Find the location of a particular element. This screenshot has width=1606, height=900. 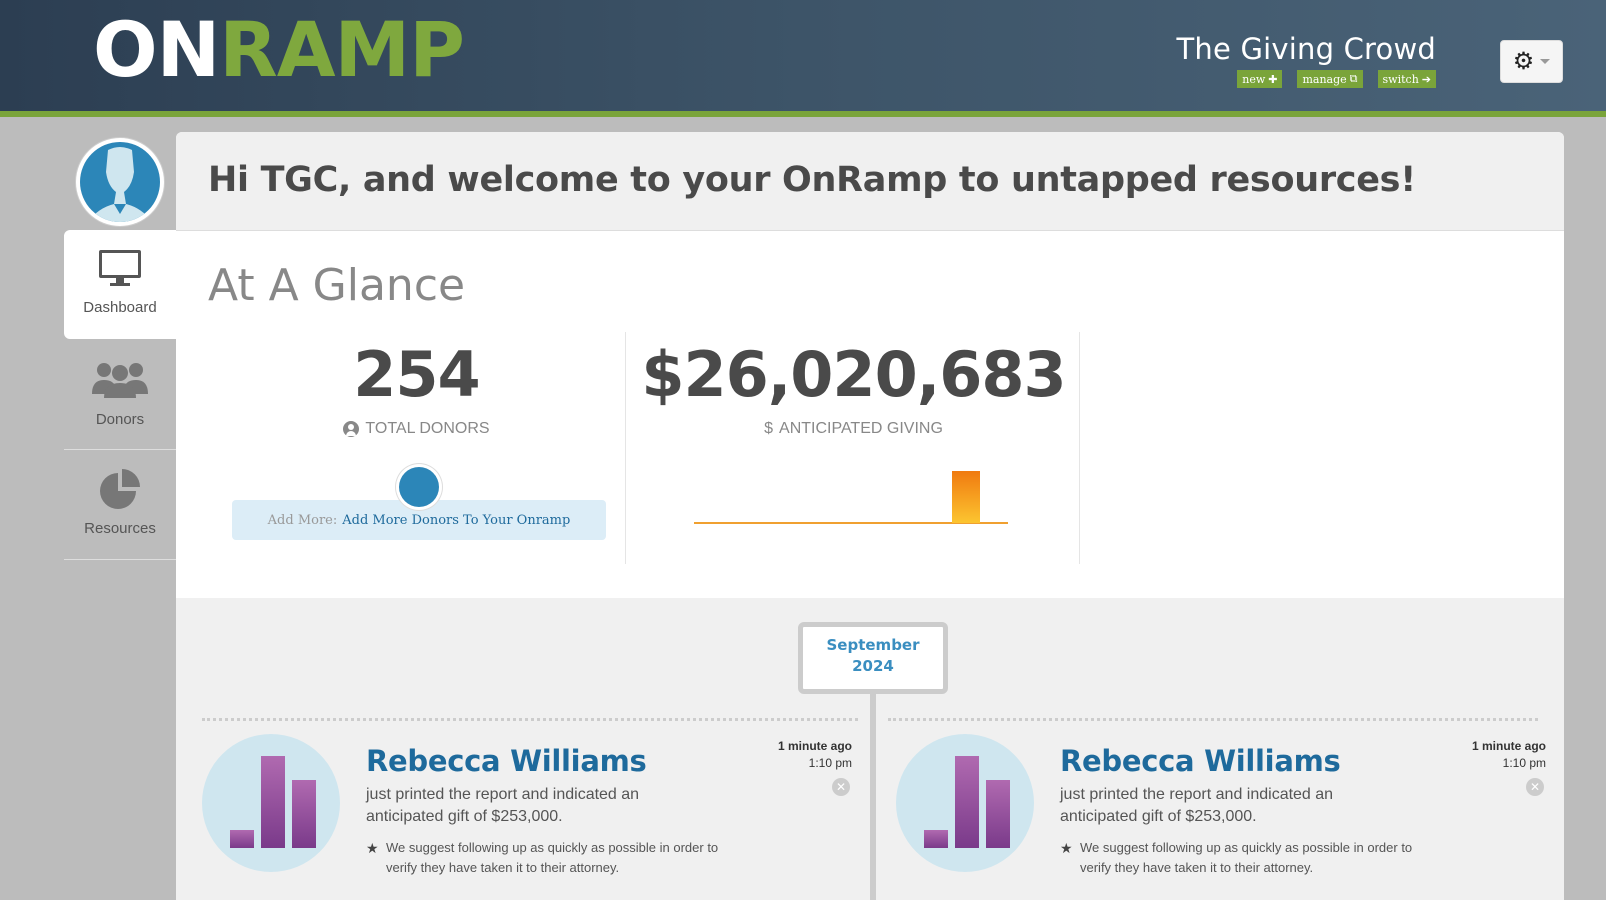

sparkline-bar is located at coordinates (966, 497).